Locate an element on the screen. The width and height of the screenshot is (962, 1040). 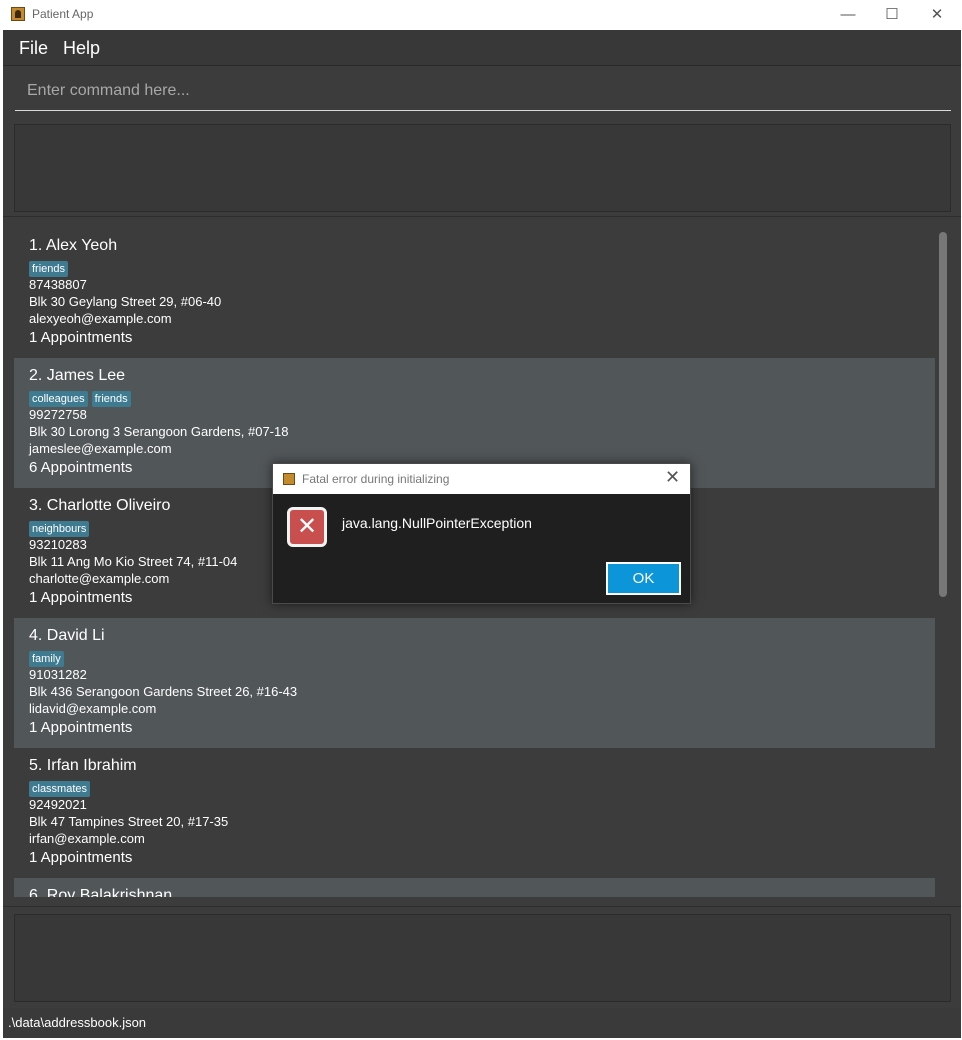
tag: family is located at coordinates (46, 659).